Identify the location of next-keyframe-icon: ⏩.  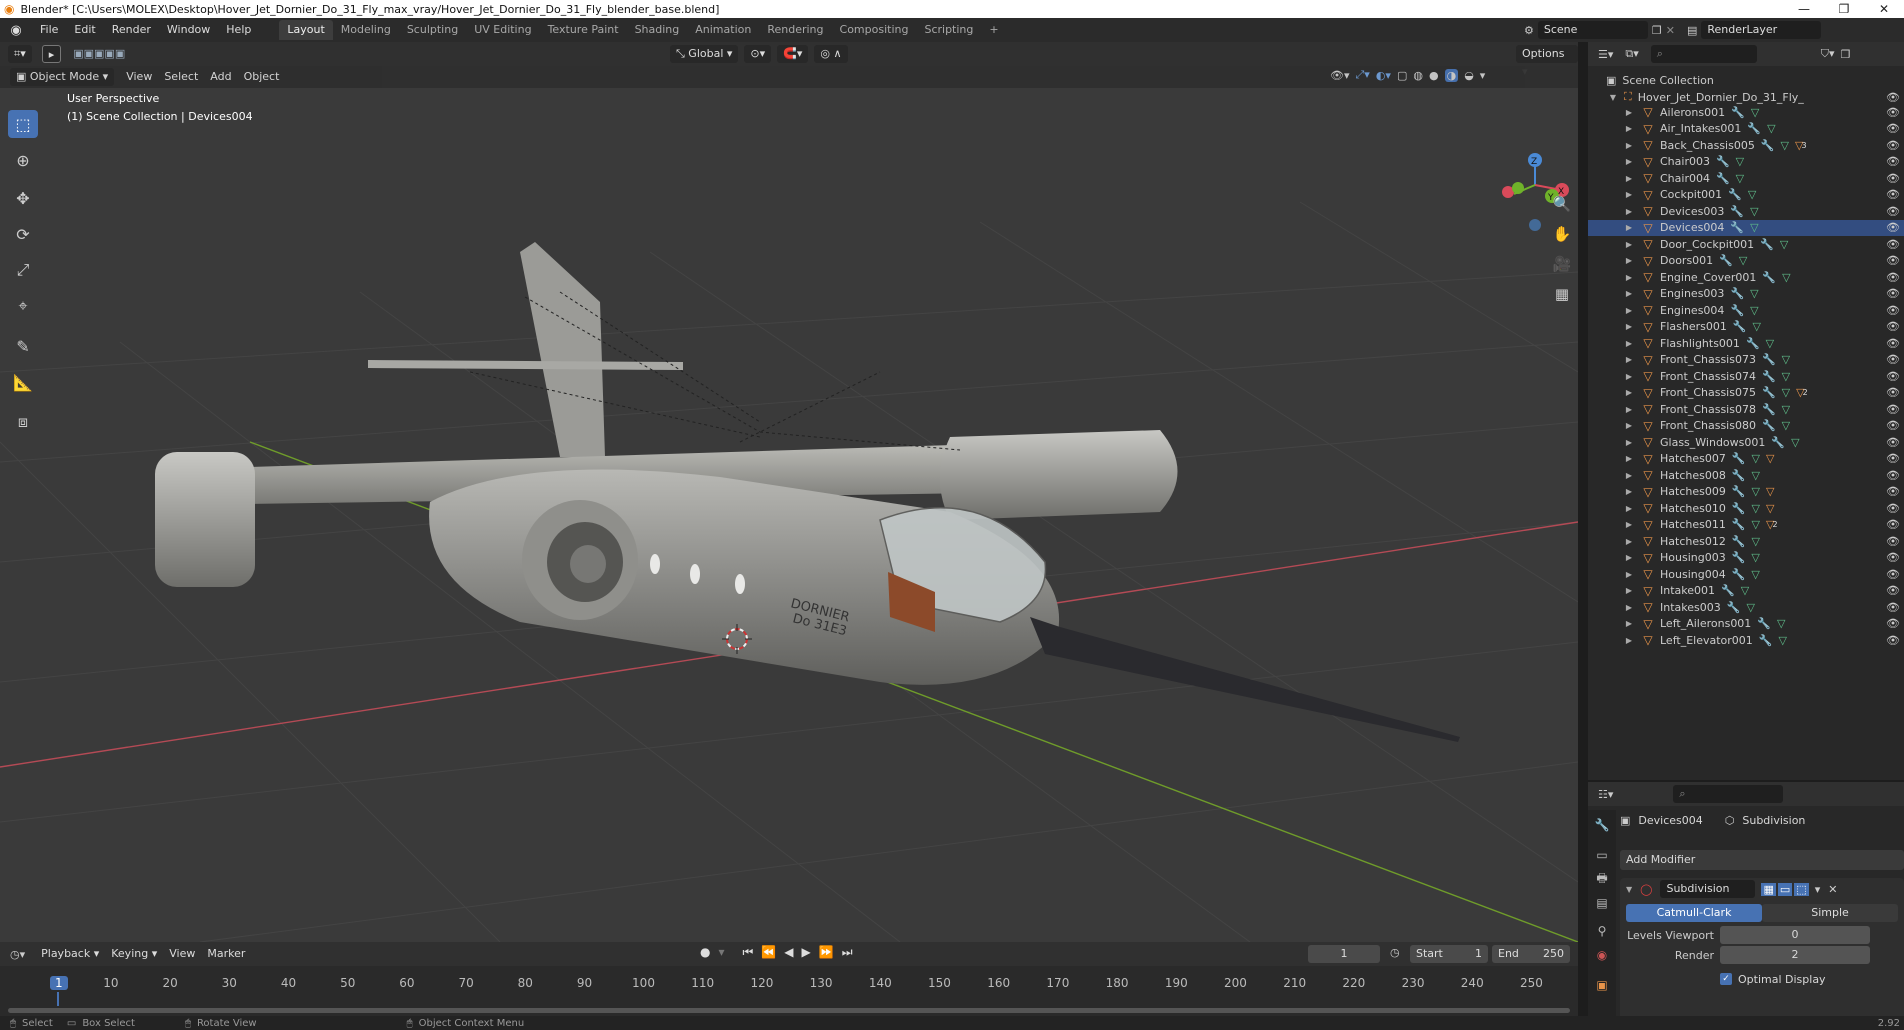
(826, 952).